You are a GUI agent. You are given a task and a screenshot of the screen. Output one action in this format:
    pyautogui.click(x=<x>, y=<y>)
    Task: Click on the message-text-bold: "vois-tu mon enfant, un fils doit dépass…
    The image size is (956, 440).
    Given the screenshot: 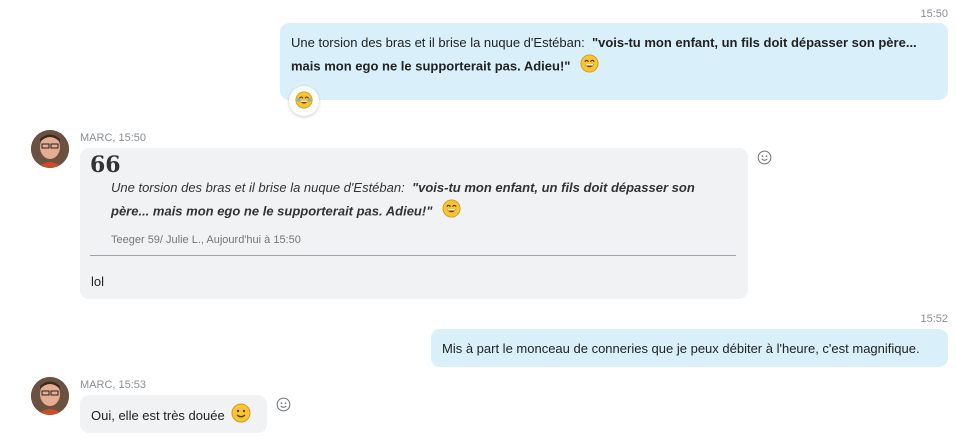 What is the action you would take?
    pyautogui.click(x=754, y=42)
    